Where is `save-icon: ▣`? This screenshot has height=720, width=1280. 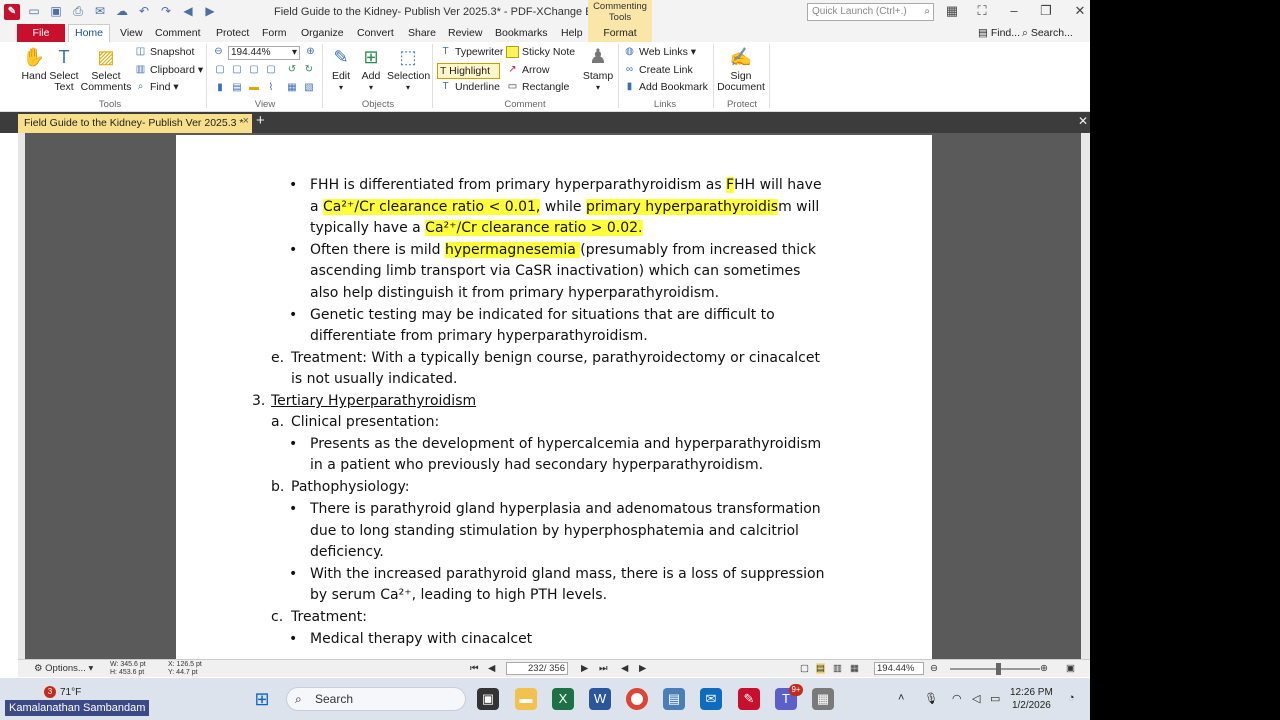
save-icon: ▣ is located at coordinates (56, 11).